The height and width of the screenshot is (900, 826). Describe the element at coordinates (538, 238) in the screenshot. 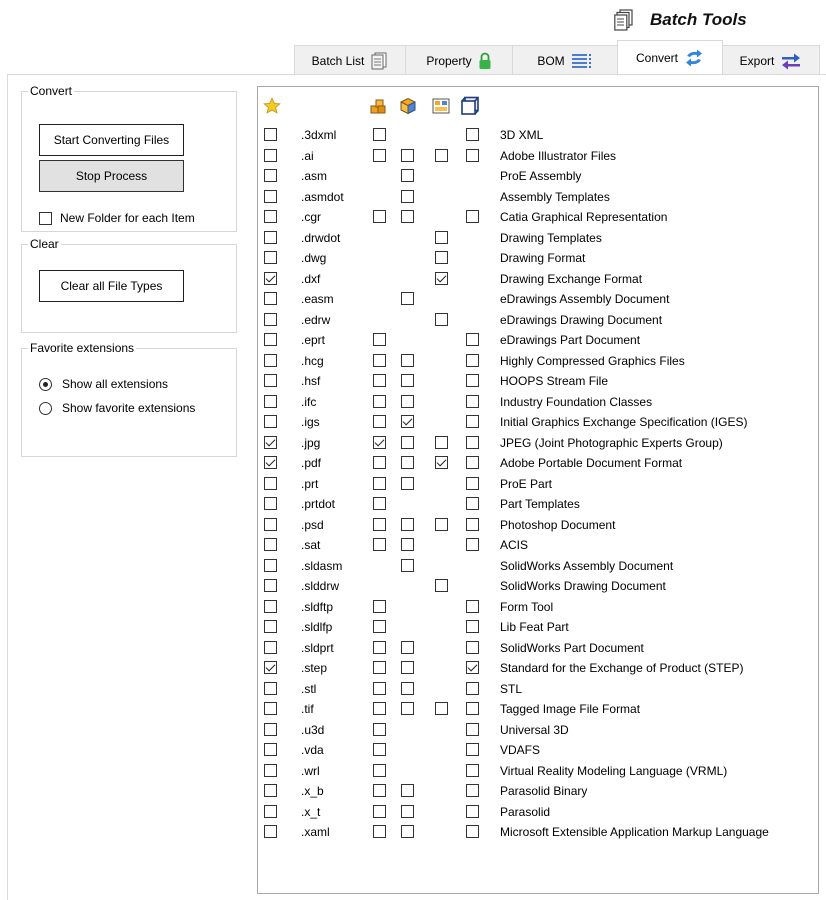

I see `file-type-row: .drwdot Drawing Templates` at that location.